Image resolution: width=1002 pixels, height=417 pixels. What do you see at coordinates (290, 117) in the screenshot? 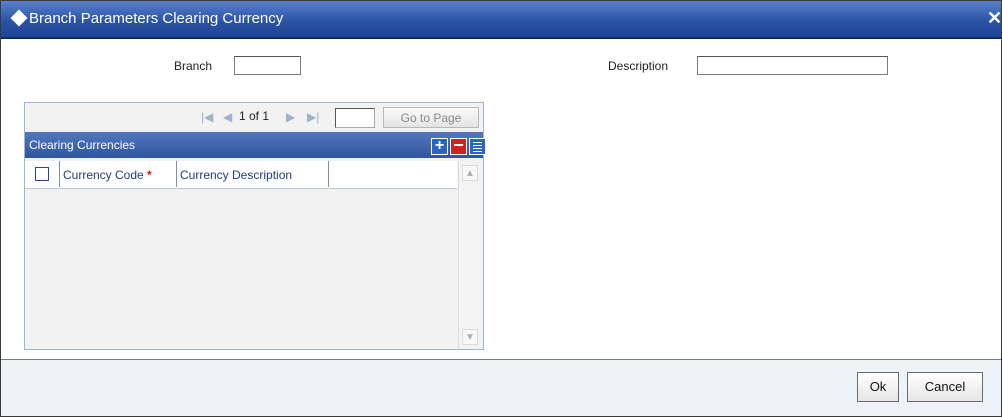
I see `next-page-icon: ▶` at bounding box center [290, 117].